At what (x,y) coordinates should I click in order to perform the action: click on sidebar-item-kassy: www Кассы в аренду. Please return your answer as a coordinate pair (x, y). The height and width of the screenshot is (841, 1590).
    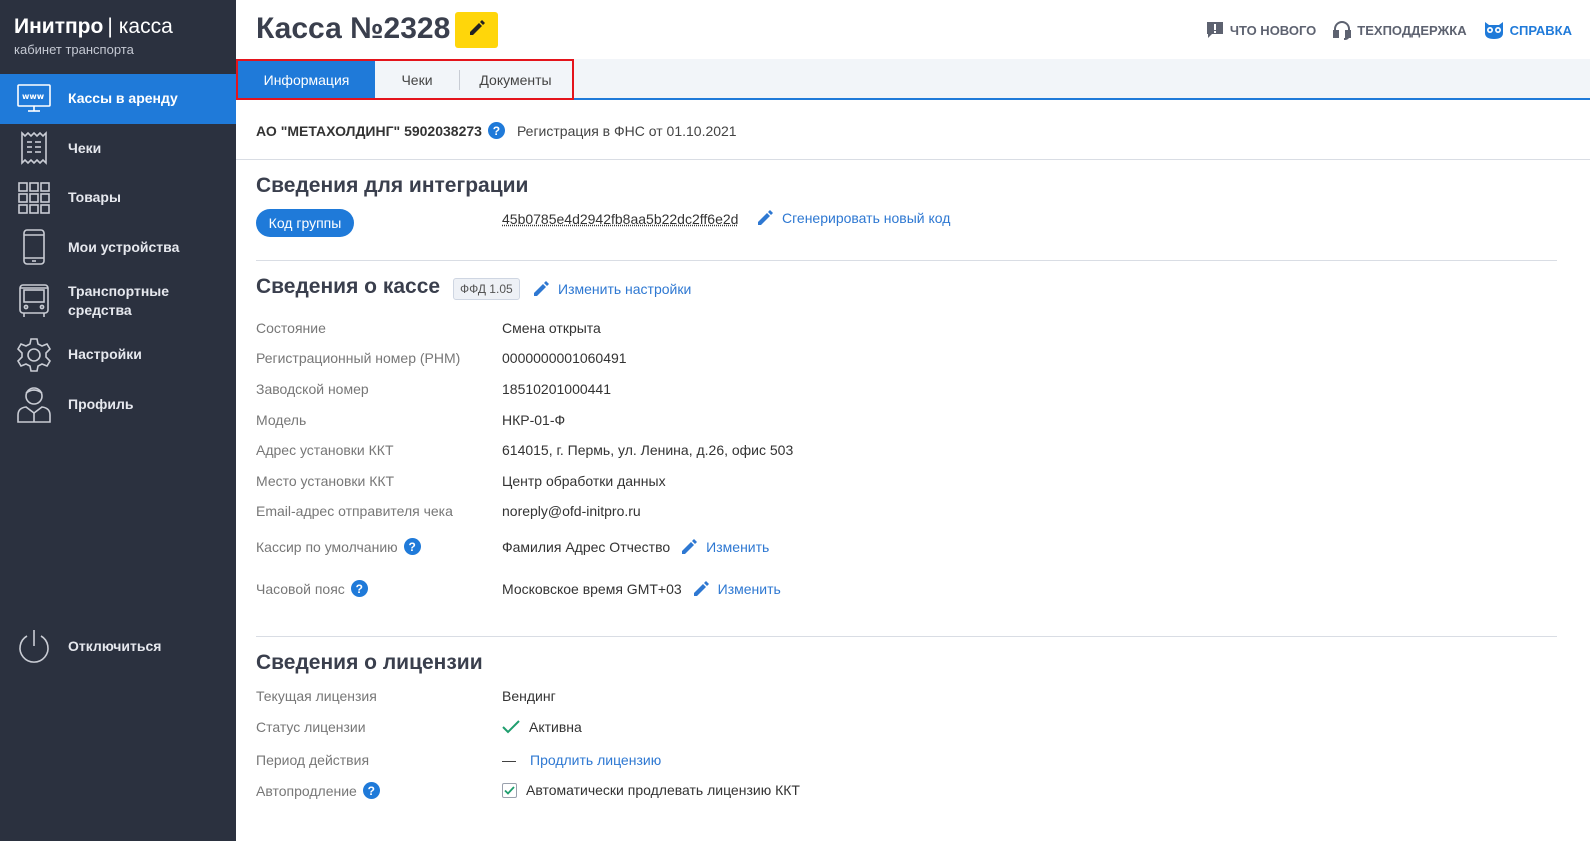
    Looking at the image, I should click on (118, 99).